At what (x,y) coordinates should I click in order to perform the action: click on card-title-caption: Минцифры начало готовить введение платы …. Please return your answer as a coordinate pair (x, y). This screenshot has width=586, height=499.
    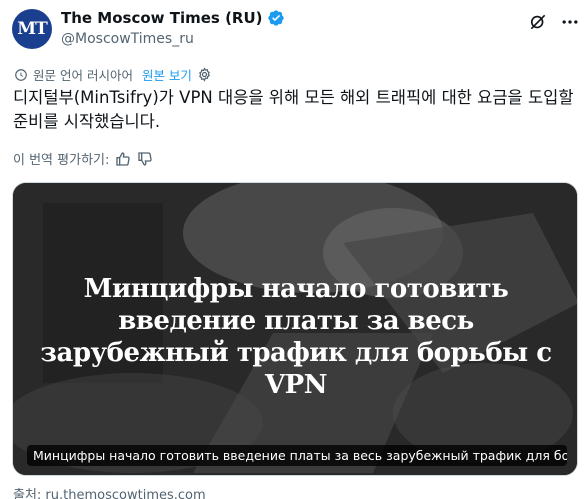
    Looking at the image, I should click on (297, 455).